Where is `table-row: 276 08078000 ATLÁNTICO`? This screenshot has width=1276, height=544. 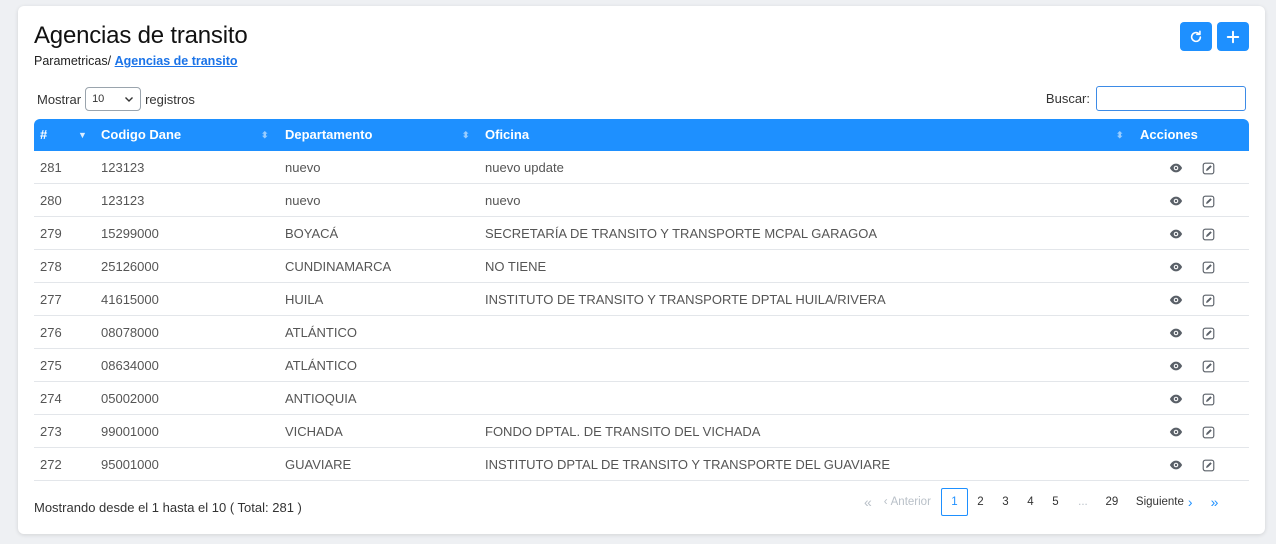 table-row: 276 08078000 ATLÁNTICO is located at coordinates (641, 332).